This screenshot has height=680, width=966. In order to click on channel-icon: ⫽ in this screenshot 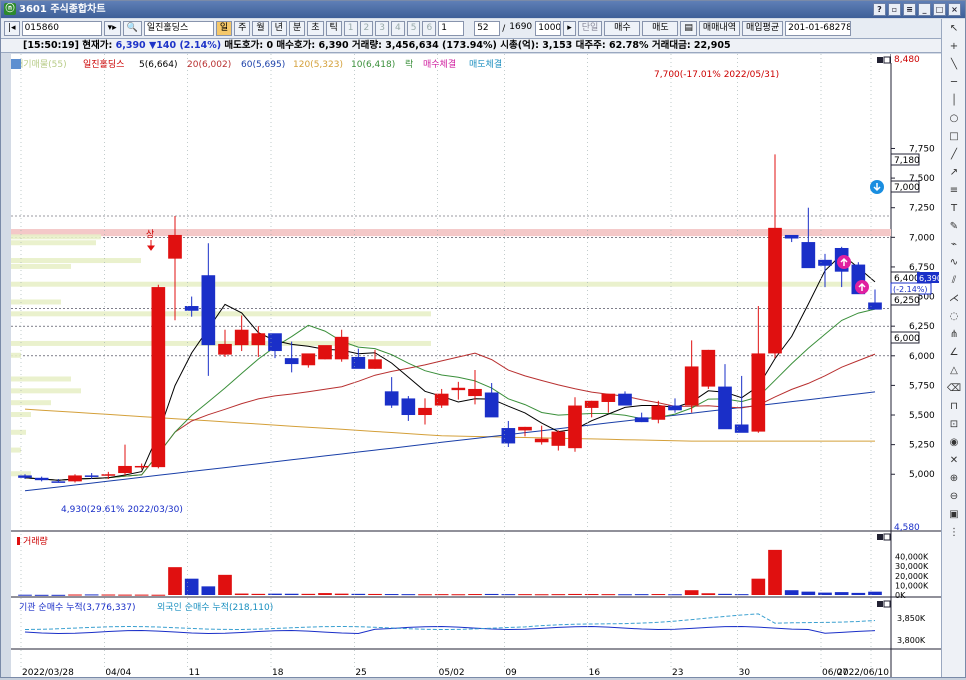, I will do `click(954, 280)`.